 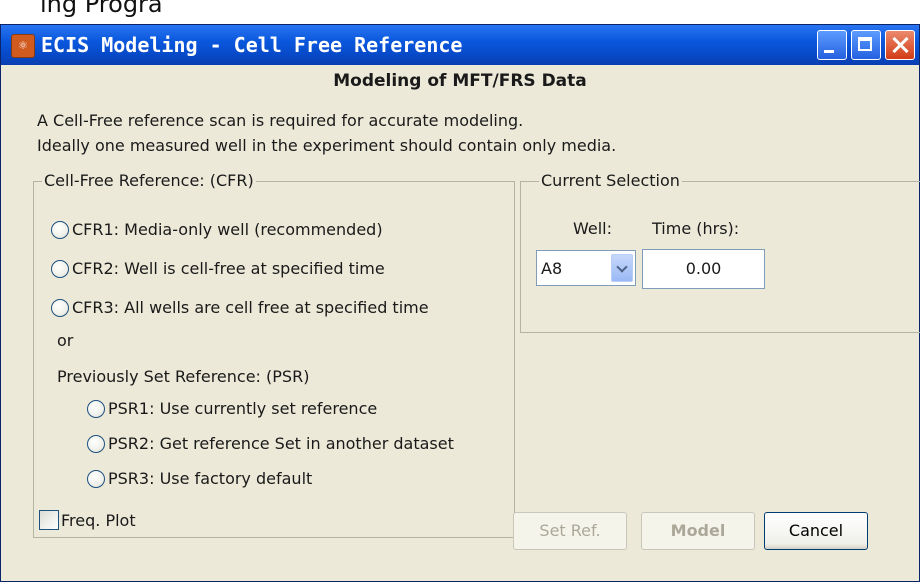 What do you see at coordinates (65, 340) in the screenshot?
I see `or-text: or` at bounding box center [65, 340].